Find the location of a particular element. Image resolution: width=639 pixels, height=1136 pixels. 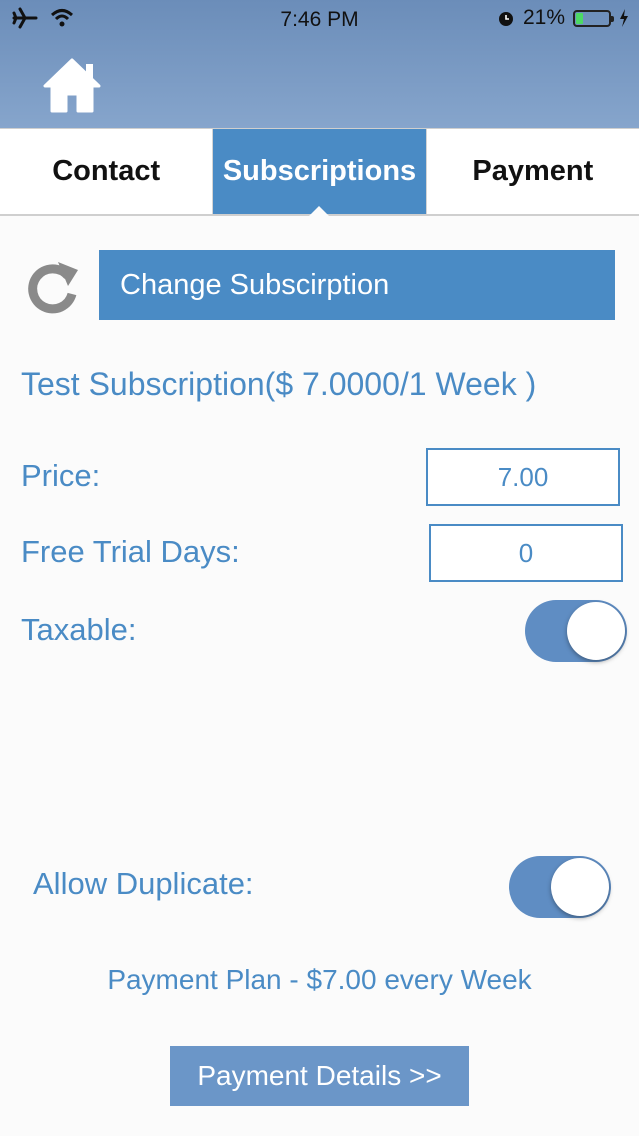

alarm-icon is located at coordinates (505, 19).